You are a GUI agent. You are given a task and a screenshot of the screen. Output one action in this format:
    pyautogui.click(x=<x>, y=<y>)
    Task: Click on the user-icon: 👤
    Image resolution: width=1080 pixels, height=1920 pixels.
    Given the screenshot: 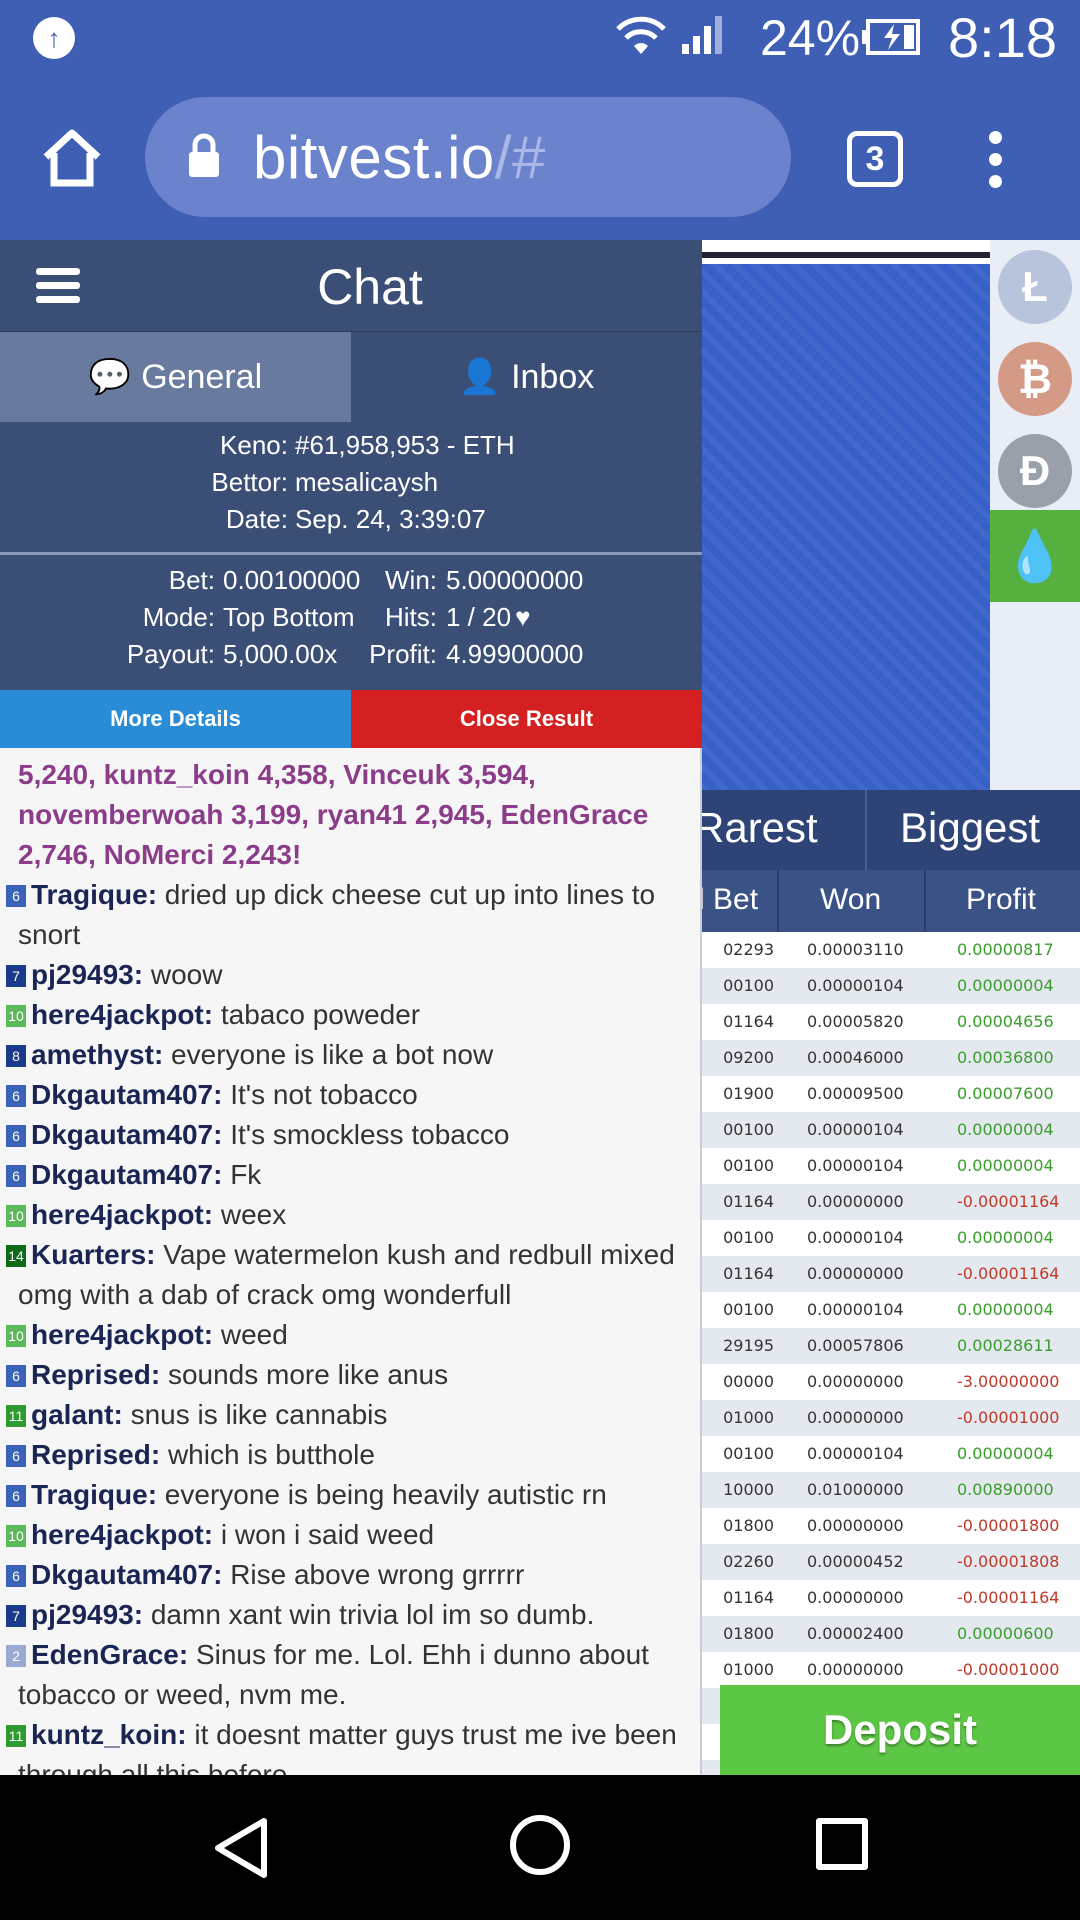 What is the action you would take?
    pyautogui.click(x=480, y=377)
    